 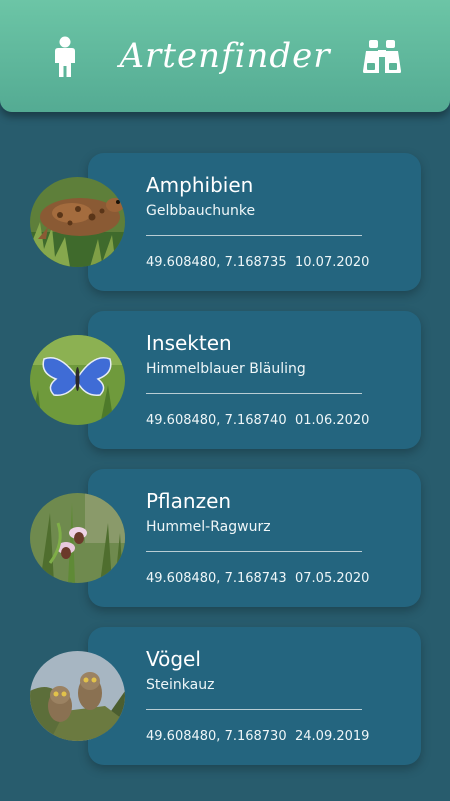 What do you see at coordinates (189, 343) in the screenshot?
I see `entry-category: Insekten` at bounding box center [189, 343].